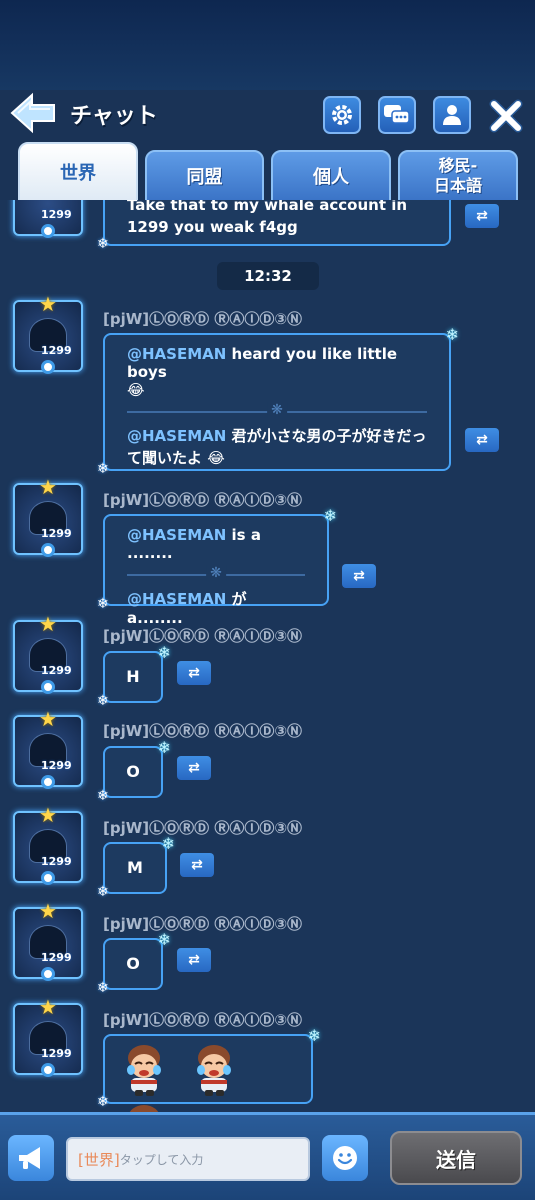 The width and height of the screenshot is (535, 1200). Describe the element at coordinates (134, 676) in the screenshot. I see `message-bubble: ❄ H ❄` at that location.